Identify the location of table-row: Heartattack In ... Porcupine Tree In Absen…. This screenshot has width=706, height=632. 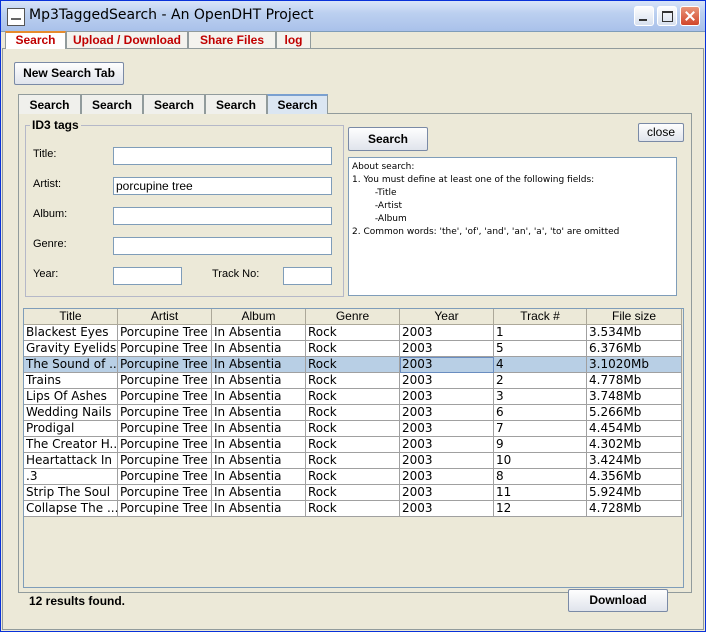
(353, 461).